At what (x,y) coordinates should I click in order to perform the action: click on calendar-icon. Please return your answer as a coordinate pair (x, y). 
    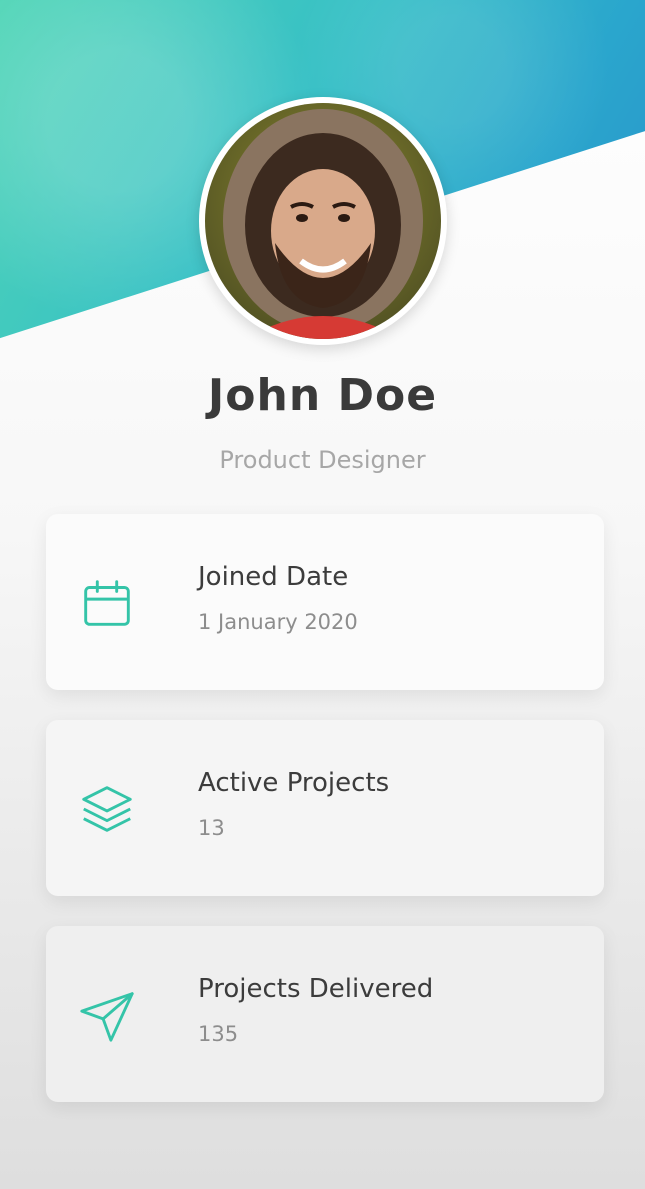
    Looking at the image, I should click on (107, 603).